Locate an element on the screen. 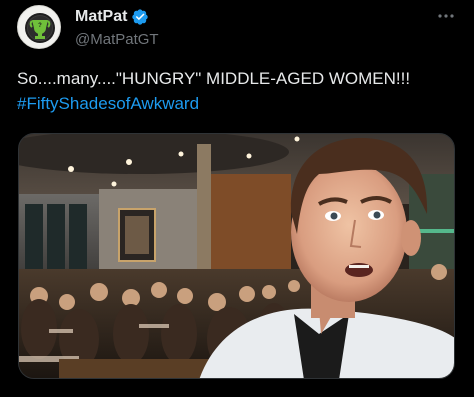 Image resolution: width=474 pixels, height=397 pixels. verified-badge-icon is located at coordinates (140, 17).